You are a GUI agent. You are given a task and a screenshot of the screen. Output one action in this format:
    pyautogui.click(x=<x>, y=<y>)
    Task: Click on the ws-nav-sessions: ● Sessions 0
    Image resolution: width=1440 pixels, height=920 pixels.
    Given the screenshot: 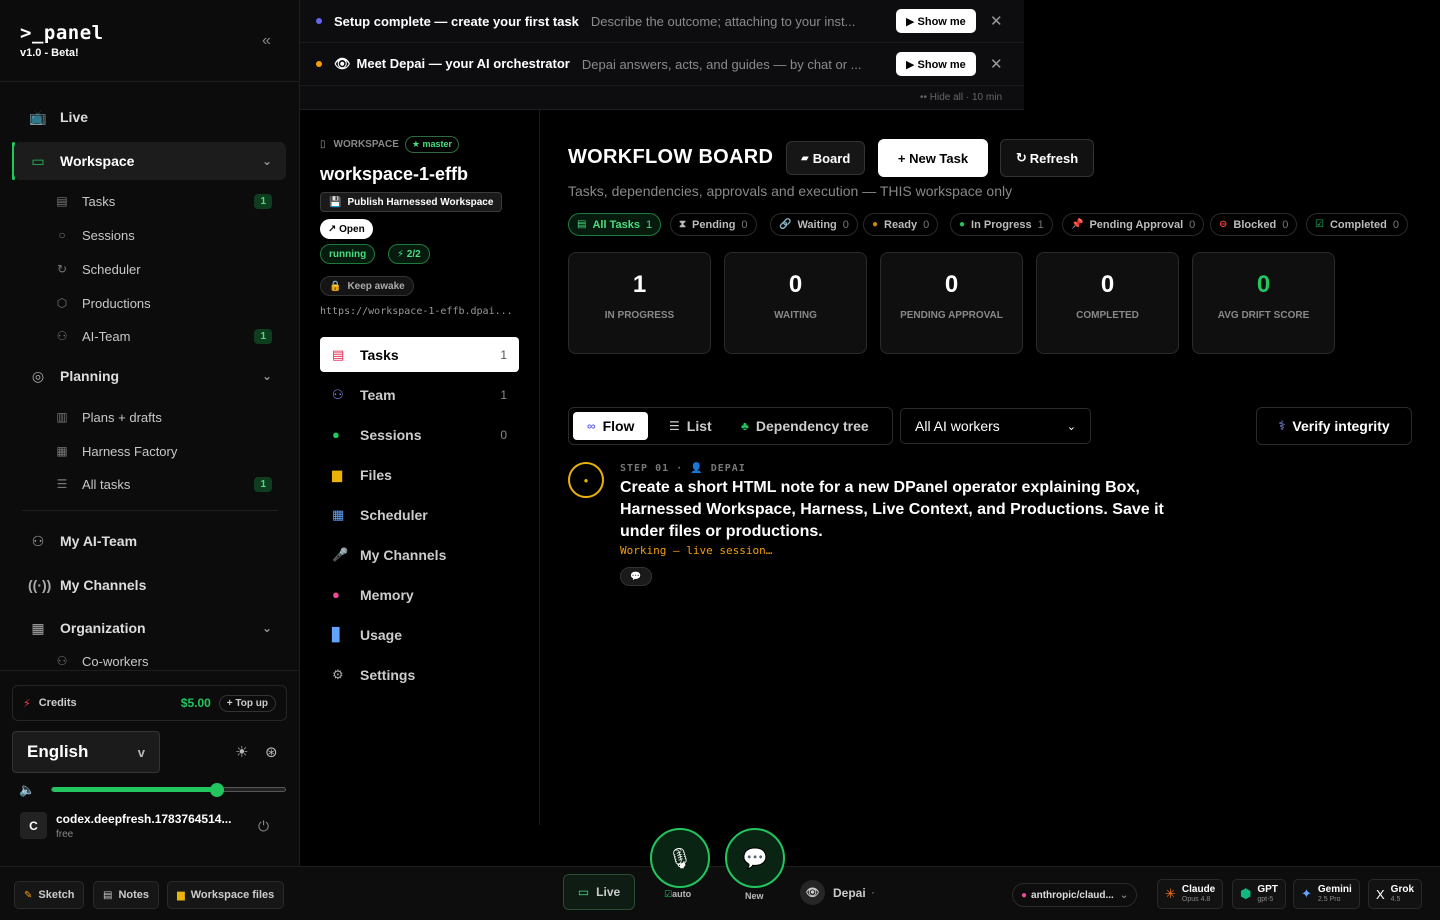 What is the action you would take?
    pyautogui.click(x=419, y=434)
    